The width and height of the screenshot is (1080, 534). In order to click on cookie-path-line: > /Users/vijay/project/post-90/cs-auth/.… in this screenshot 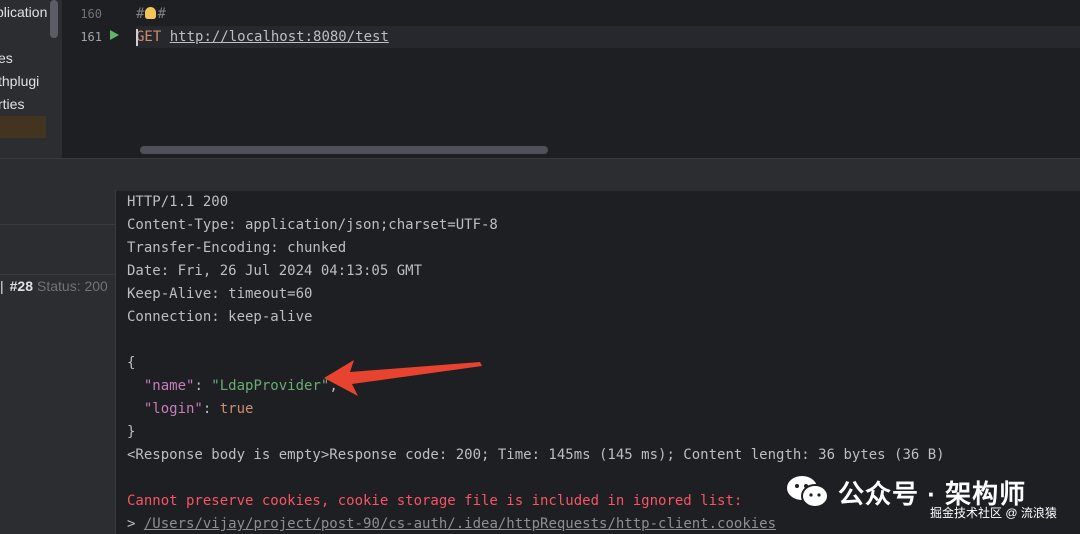, I will do `click(452, 524)`.